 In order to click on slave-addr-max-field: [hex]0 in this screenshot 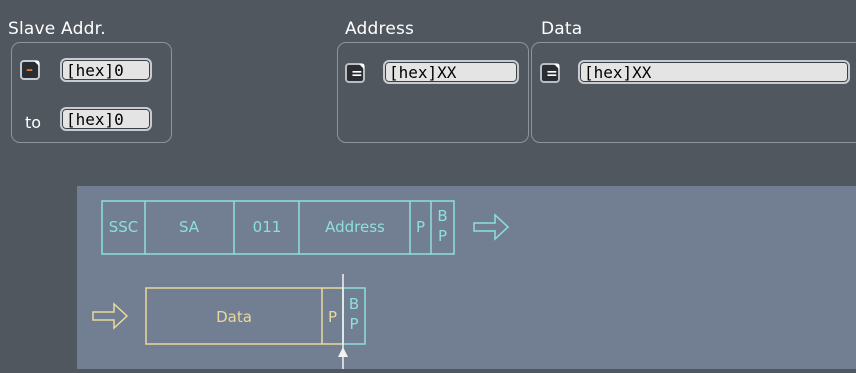, I will do `click(106, 119)`.